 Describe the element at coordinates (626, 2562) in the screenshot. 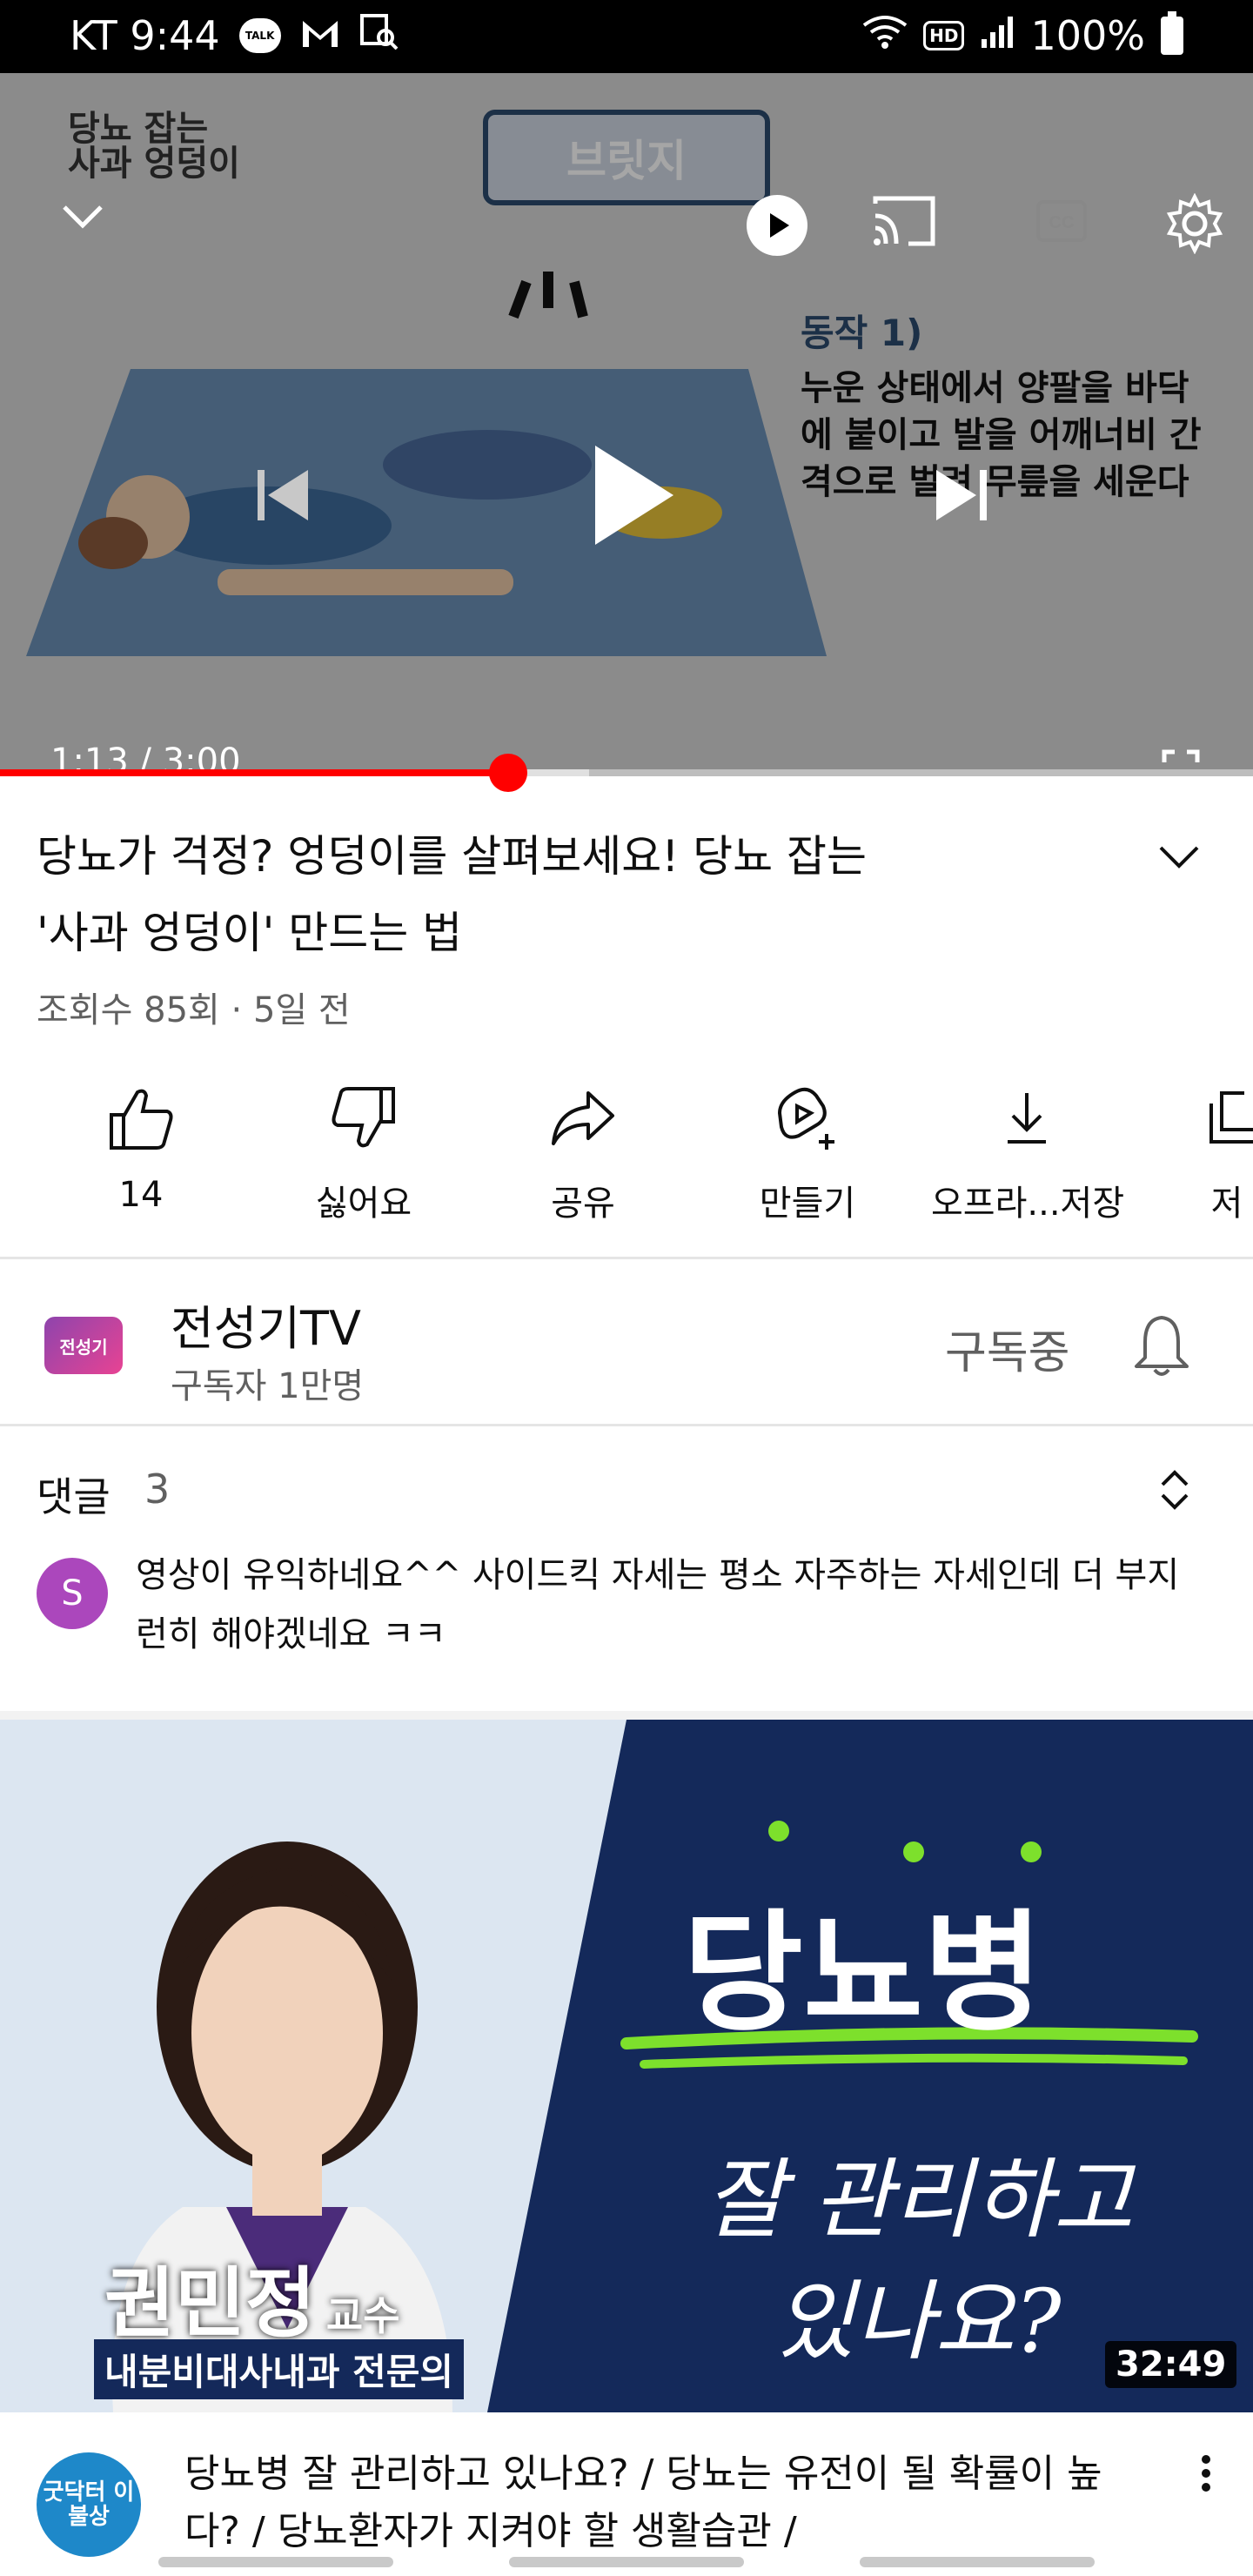

I see `nav-pill-center` at that location.